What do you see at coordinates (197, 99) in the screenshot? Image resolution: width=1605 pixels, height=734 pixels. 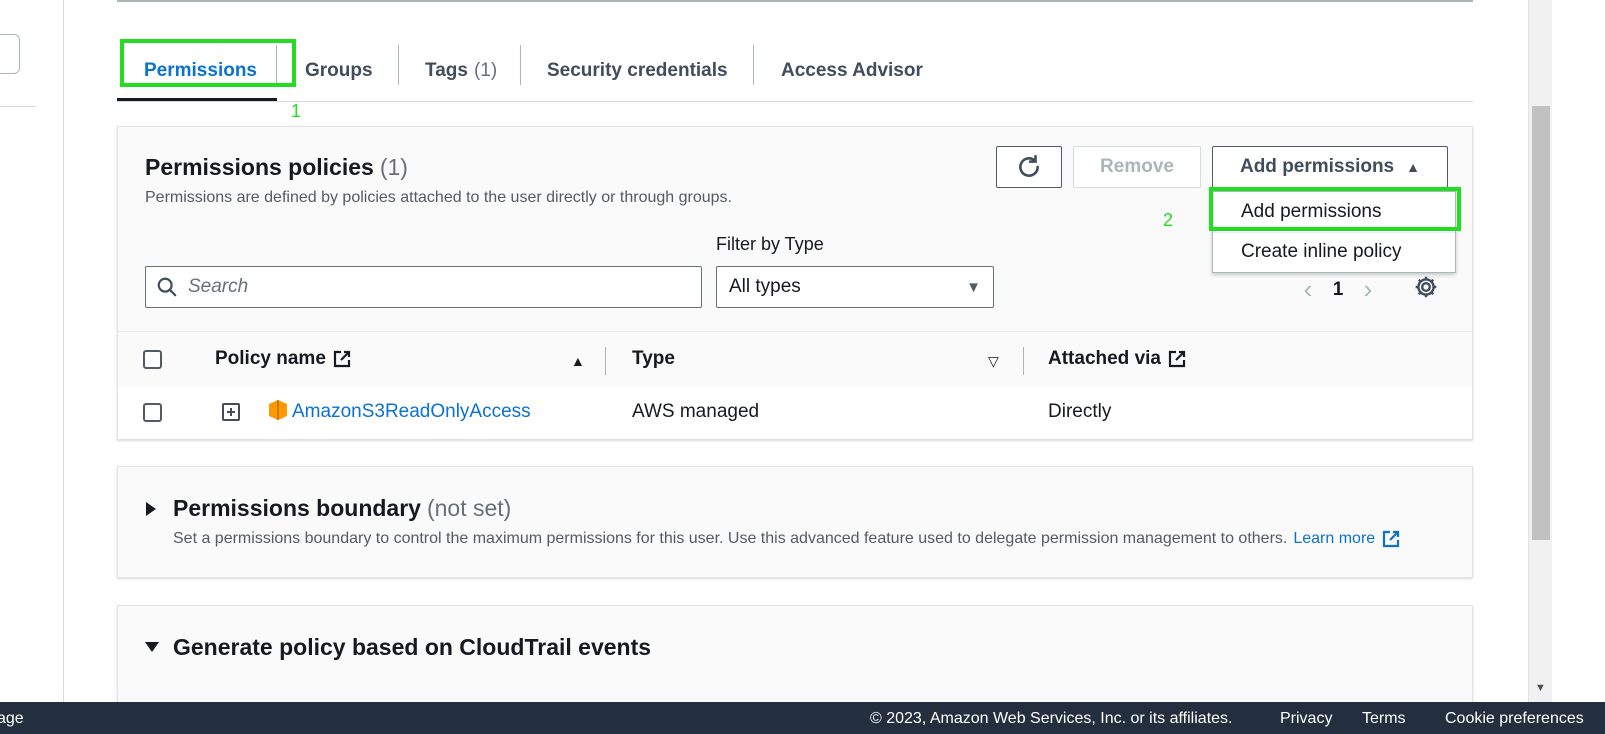 I see `tab-active-indicator` at bounding box center [197, 99].